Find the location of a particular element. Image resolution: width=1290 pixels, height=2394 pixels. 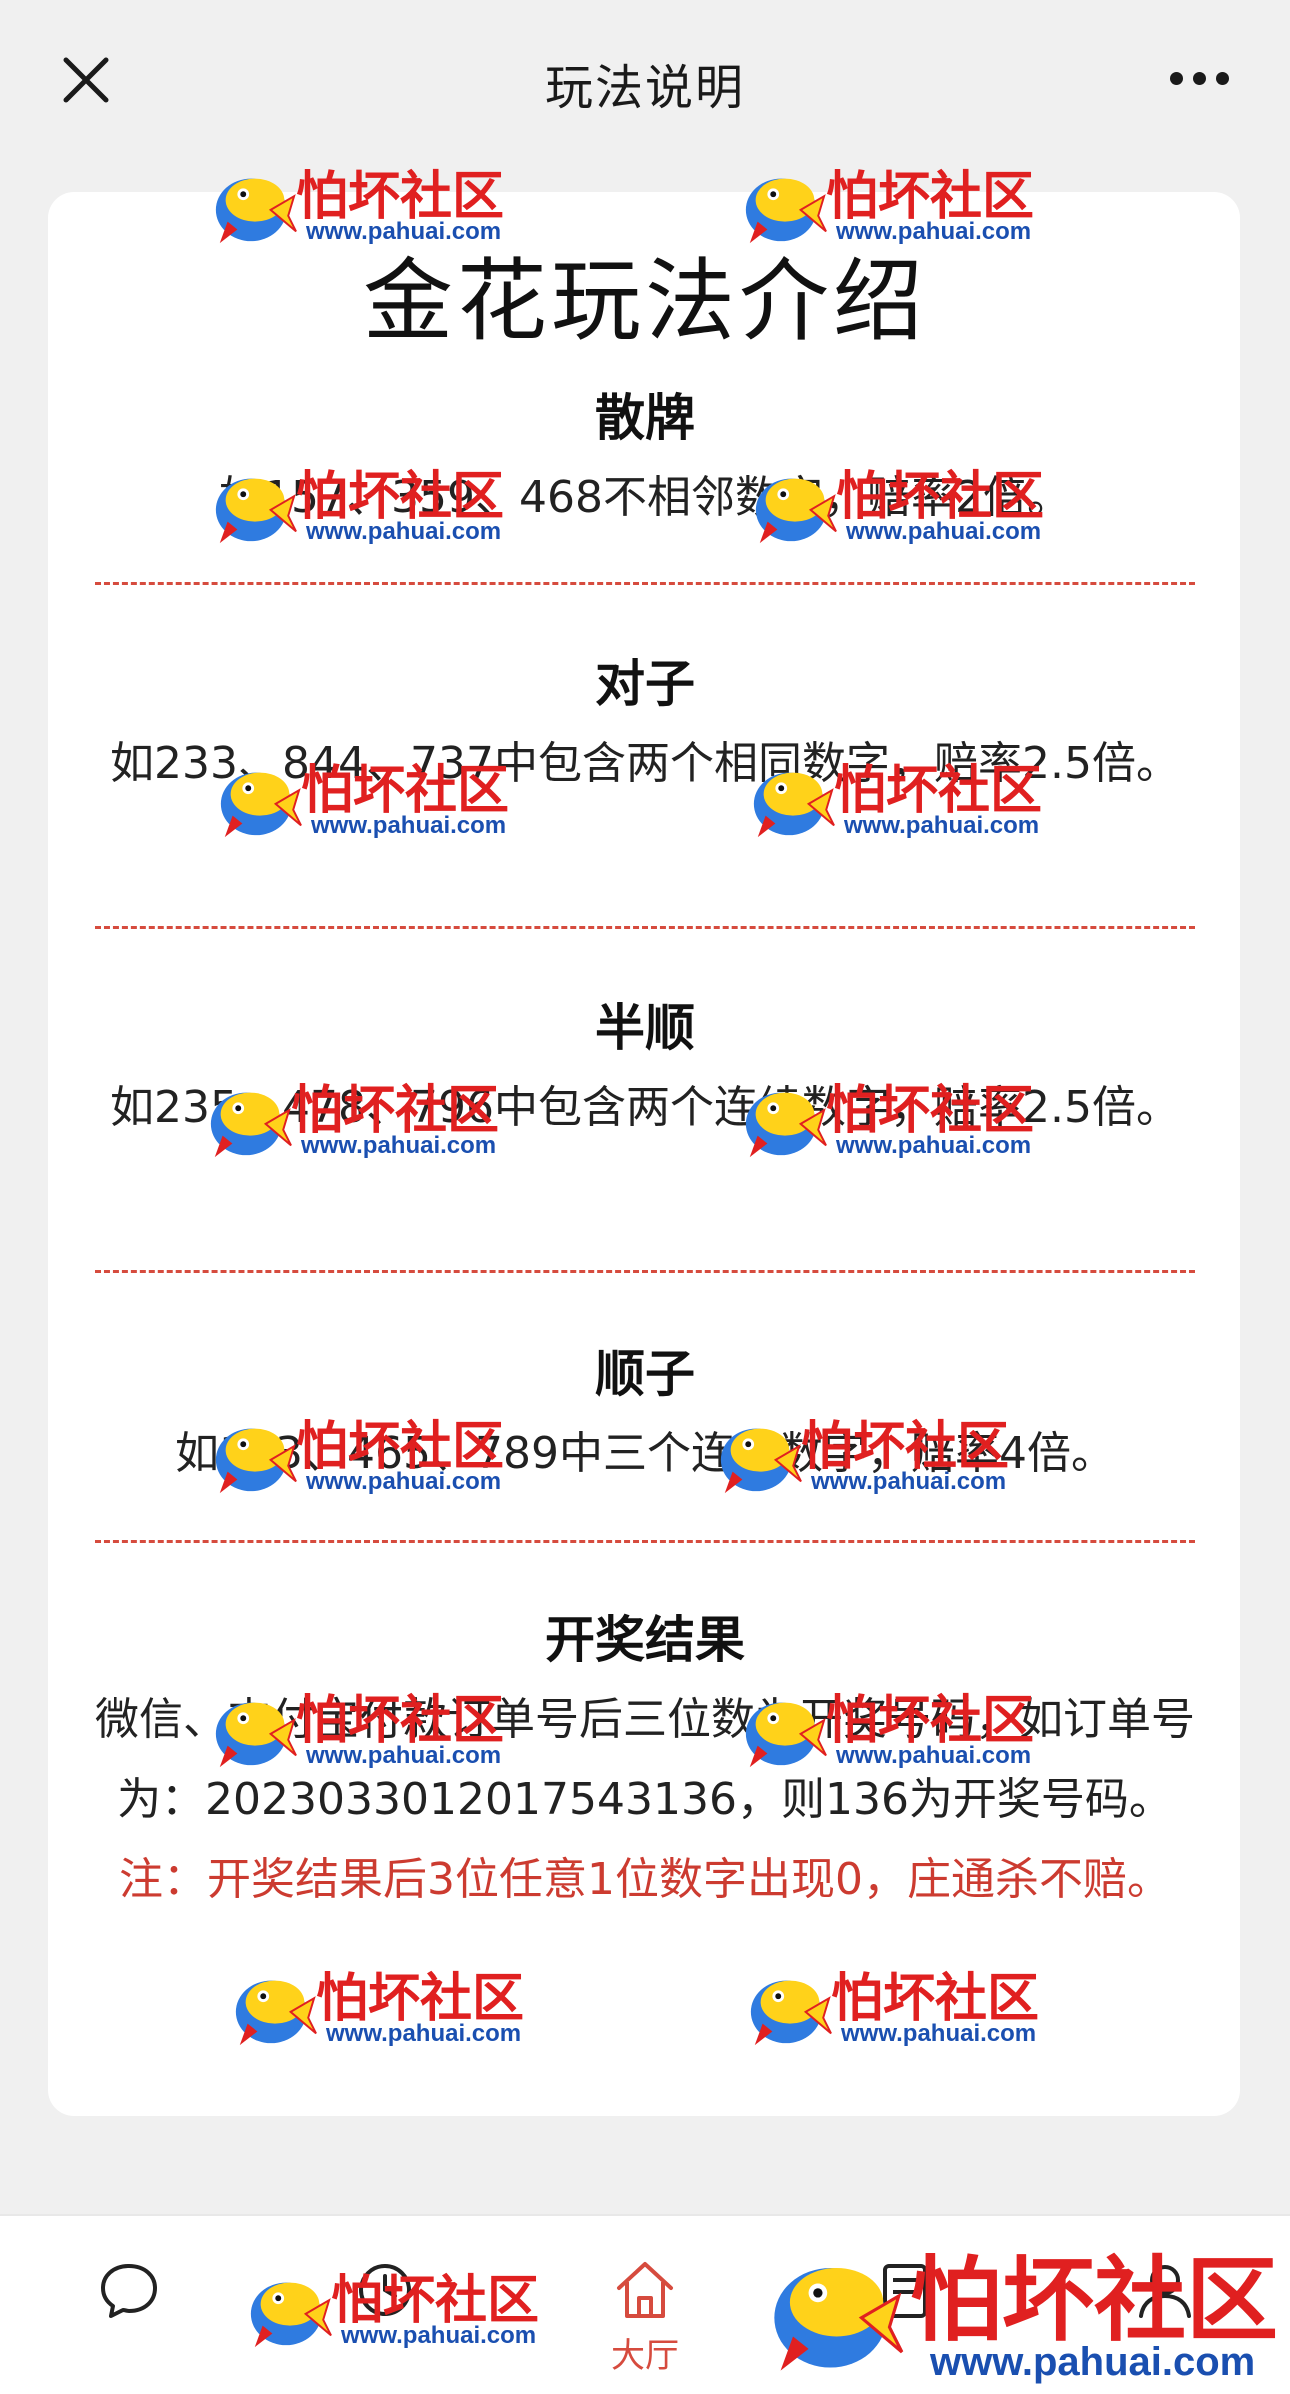

section-heading: 对子 is located at coordinates (645, 684).